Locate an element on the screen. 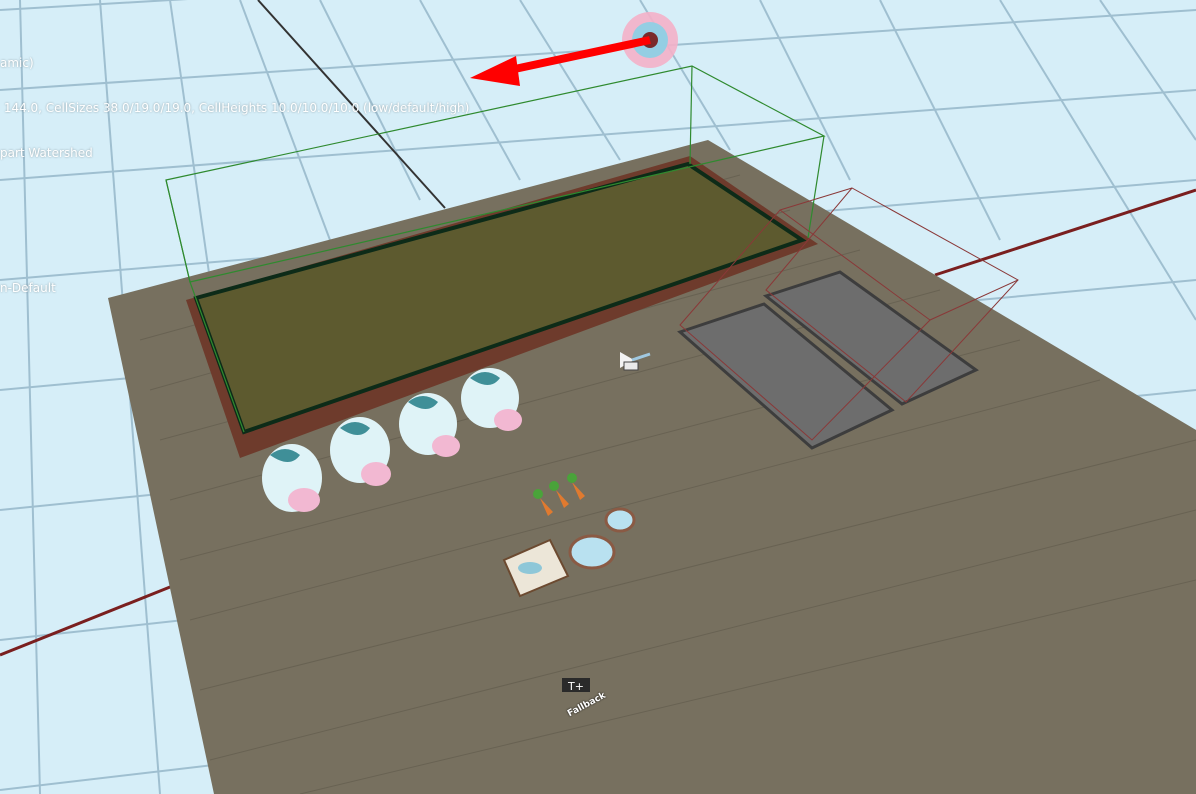 The width and height of the screenshot is (1196, 794). svg-text: T+ is located at coordinates (575, 686).